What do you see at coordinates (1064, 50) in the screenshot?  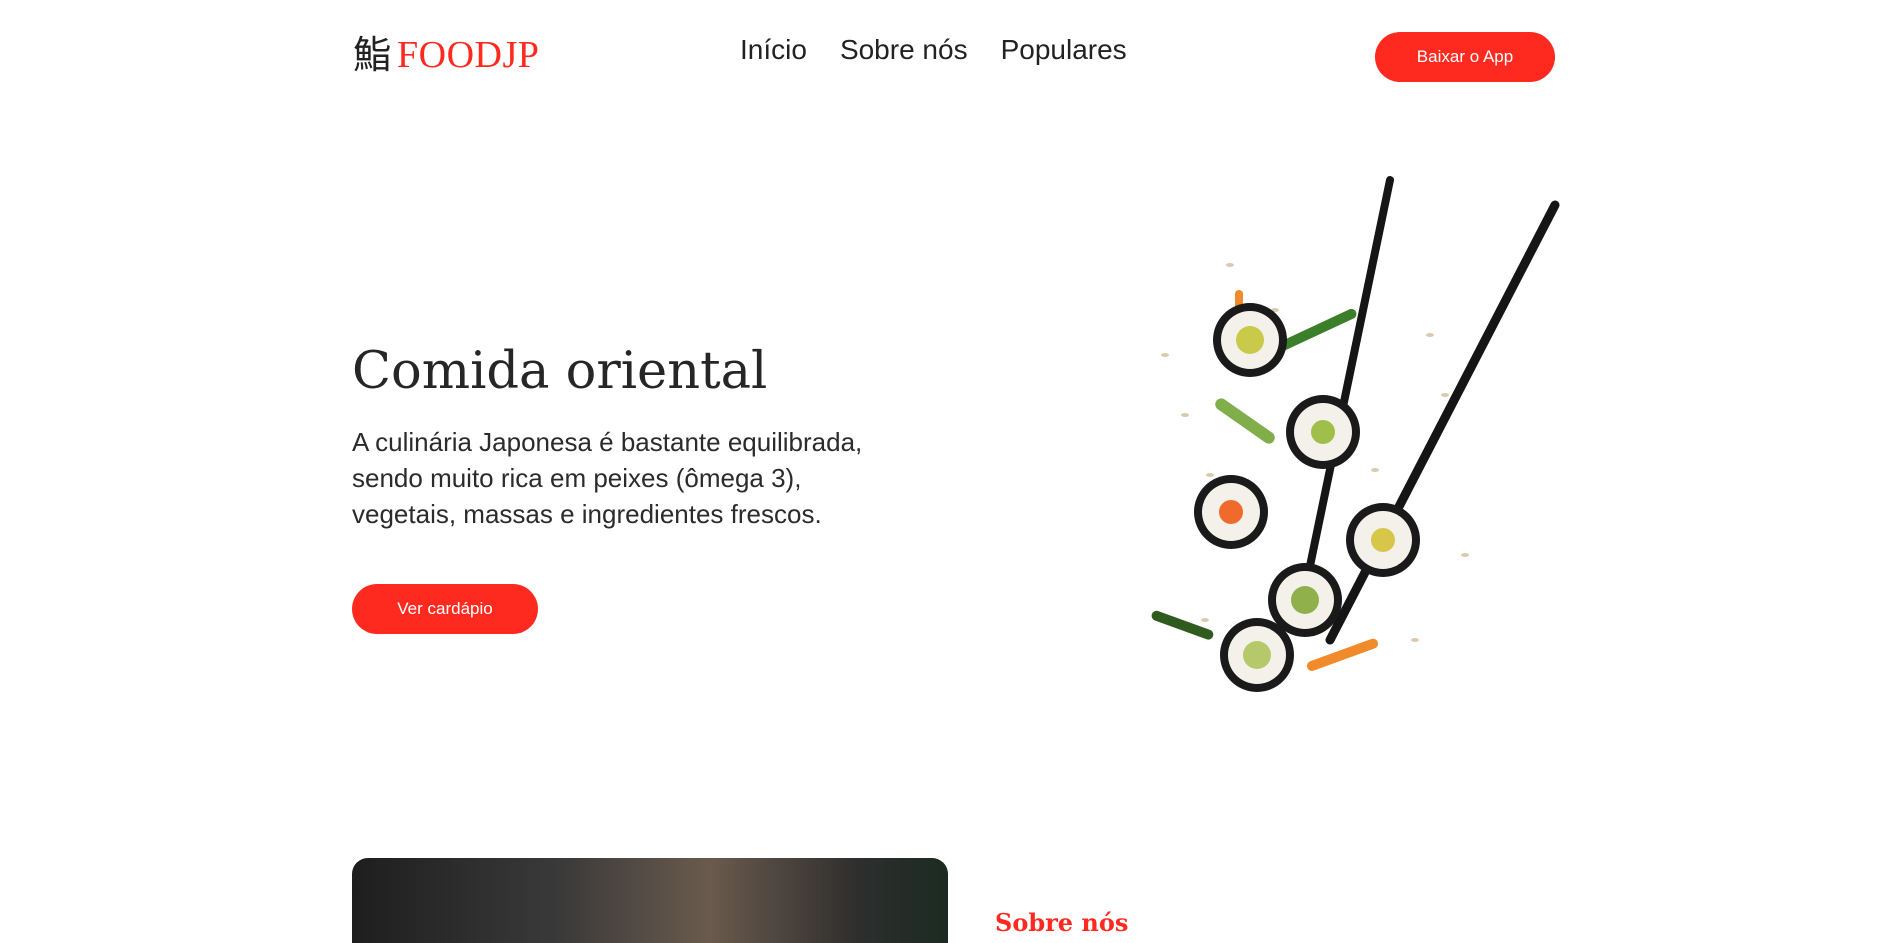 I see `nav-item-populares: Populares` at bounding box center [1064, 50].